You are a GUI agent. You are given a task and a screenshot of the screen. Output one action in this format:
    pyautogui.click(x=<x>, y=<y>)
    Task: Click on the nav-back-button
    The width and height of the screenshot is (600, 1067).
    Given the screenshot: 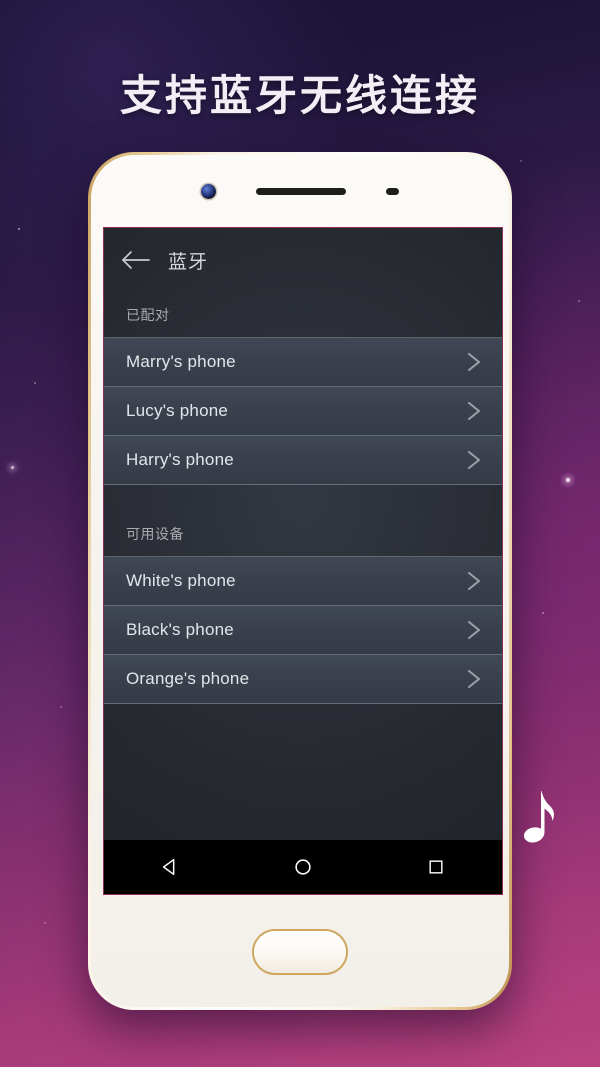 What is the action you would take?
    pyautogui.click(x=170, y=867)
    